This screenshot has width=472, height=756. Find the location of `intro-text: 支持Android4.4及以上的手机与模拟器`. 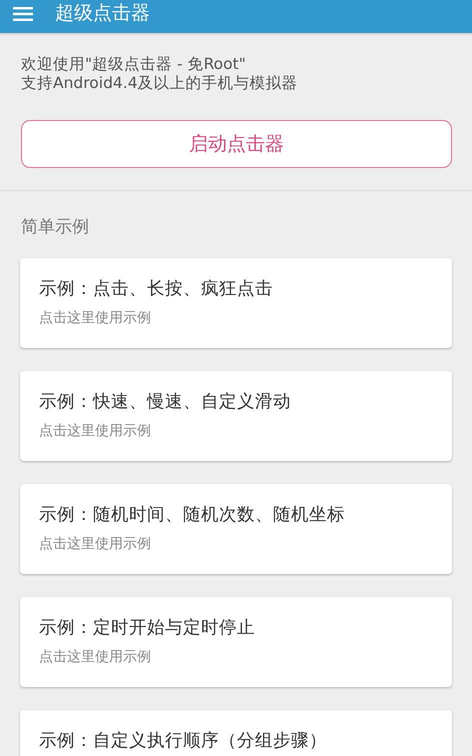

intro-text: 支持Android4.4及以上的手机与模拟器 is located at coordinates (160, 83).